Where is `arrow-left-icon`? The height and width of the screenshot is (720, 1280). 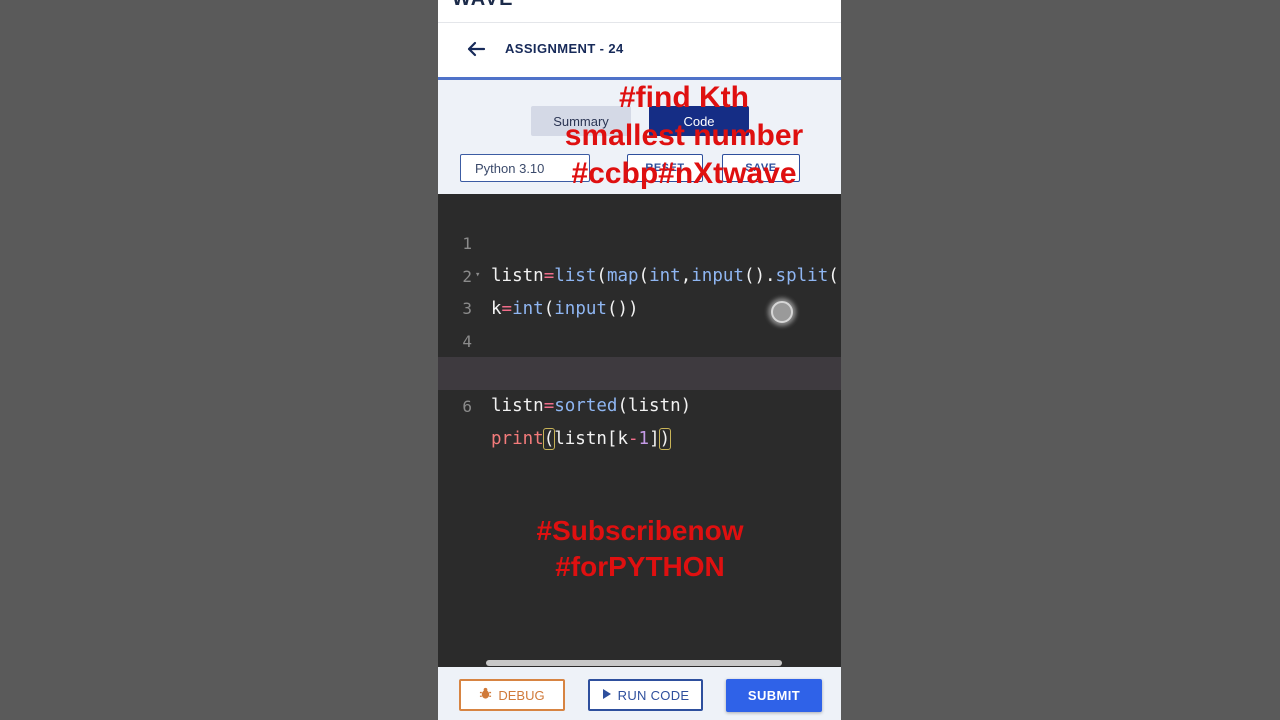 arrow-left-icon is located at coordinates (476, 49).